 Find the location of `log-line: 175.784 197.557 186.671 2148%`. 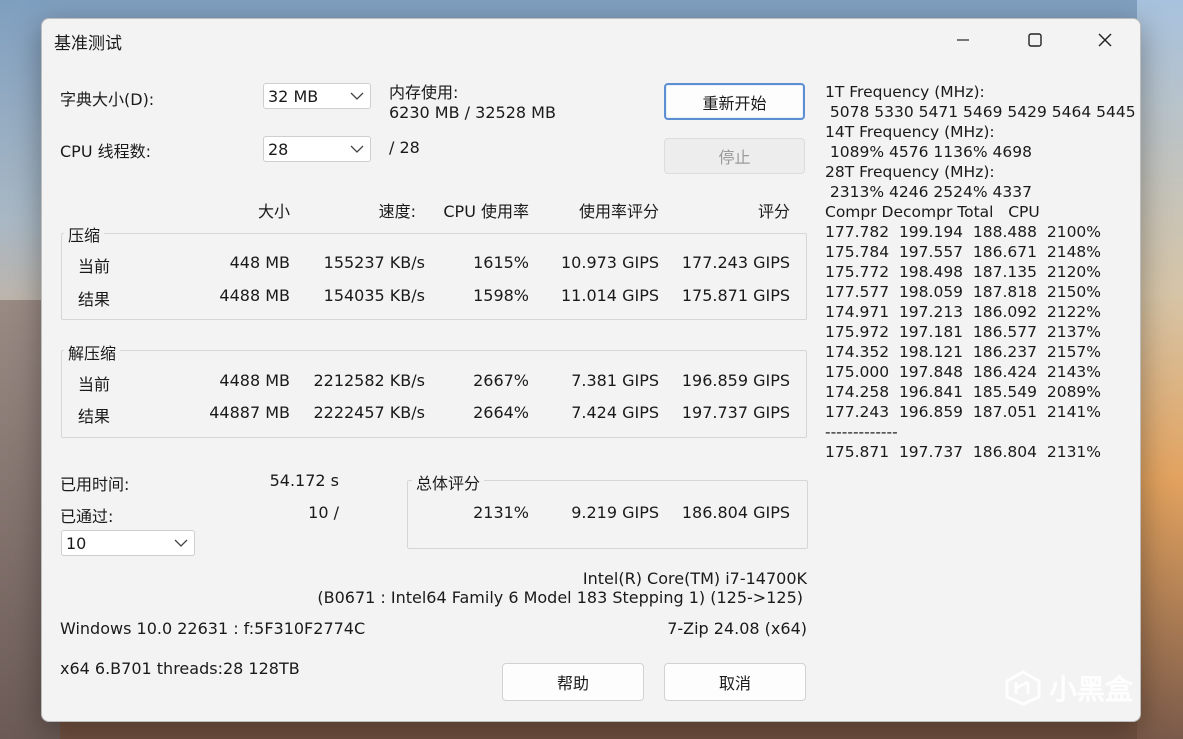

log-line: 175.784 197.557 186.671 2148% is located at coordinates (963, 252).